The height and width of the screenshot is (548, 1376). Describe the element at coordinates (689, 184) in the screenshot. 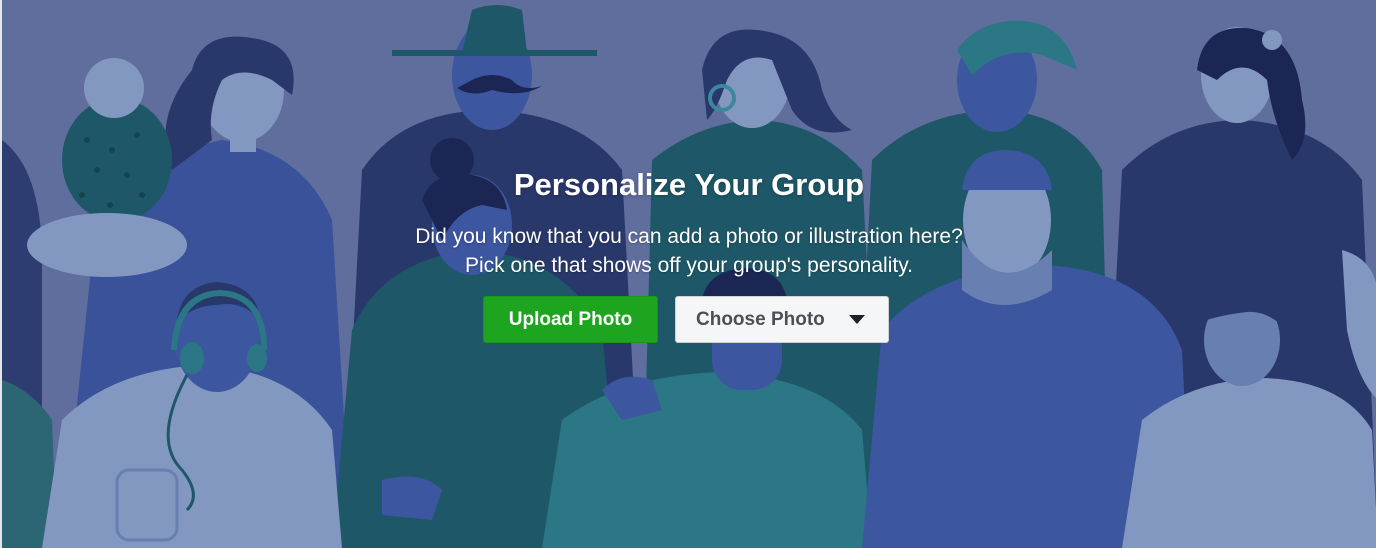

I see `page-title: Personalize Your Group` at that location.